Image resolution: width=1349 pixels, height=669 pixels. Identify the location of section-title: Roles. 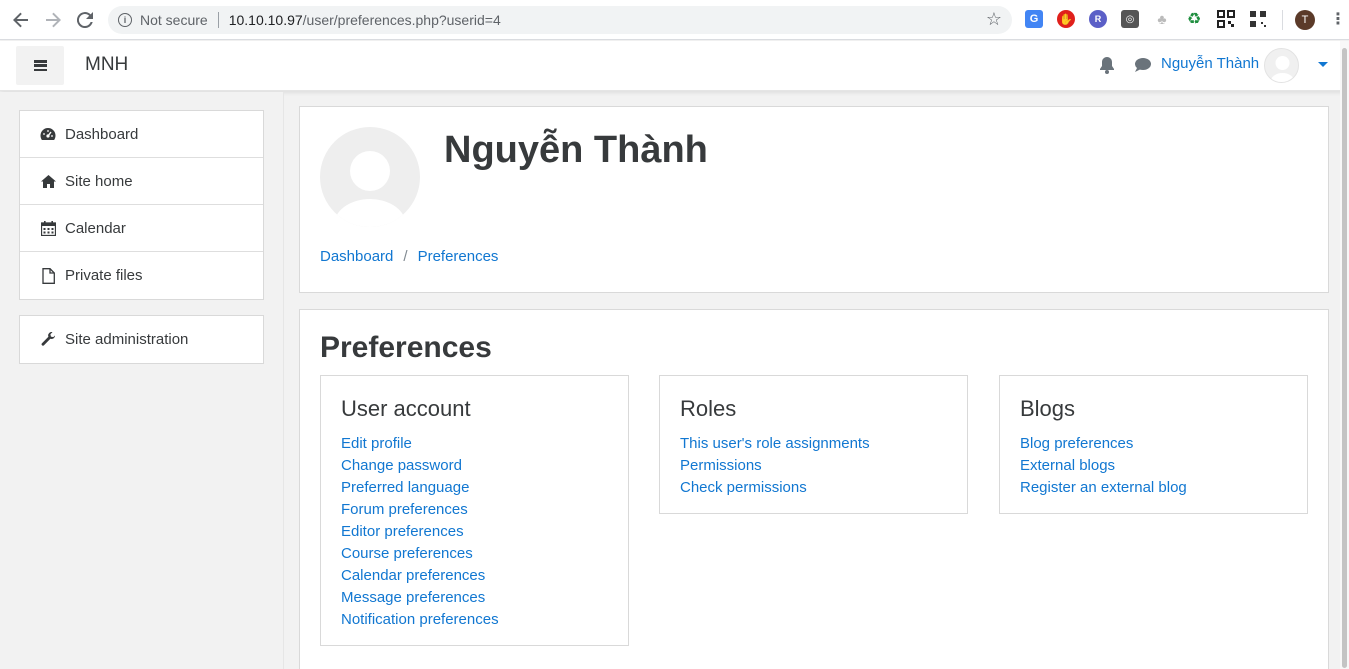
(708, 408).